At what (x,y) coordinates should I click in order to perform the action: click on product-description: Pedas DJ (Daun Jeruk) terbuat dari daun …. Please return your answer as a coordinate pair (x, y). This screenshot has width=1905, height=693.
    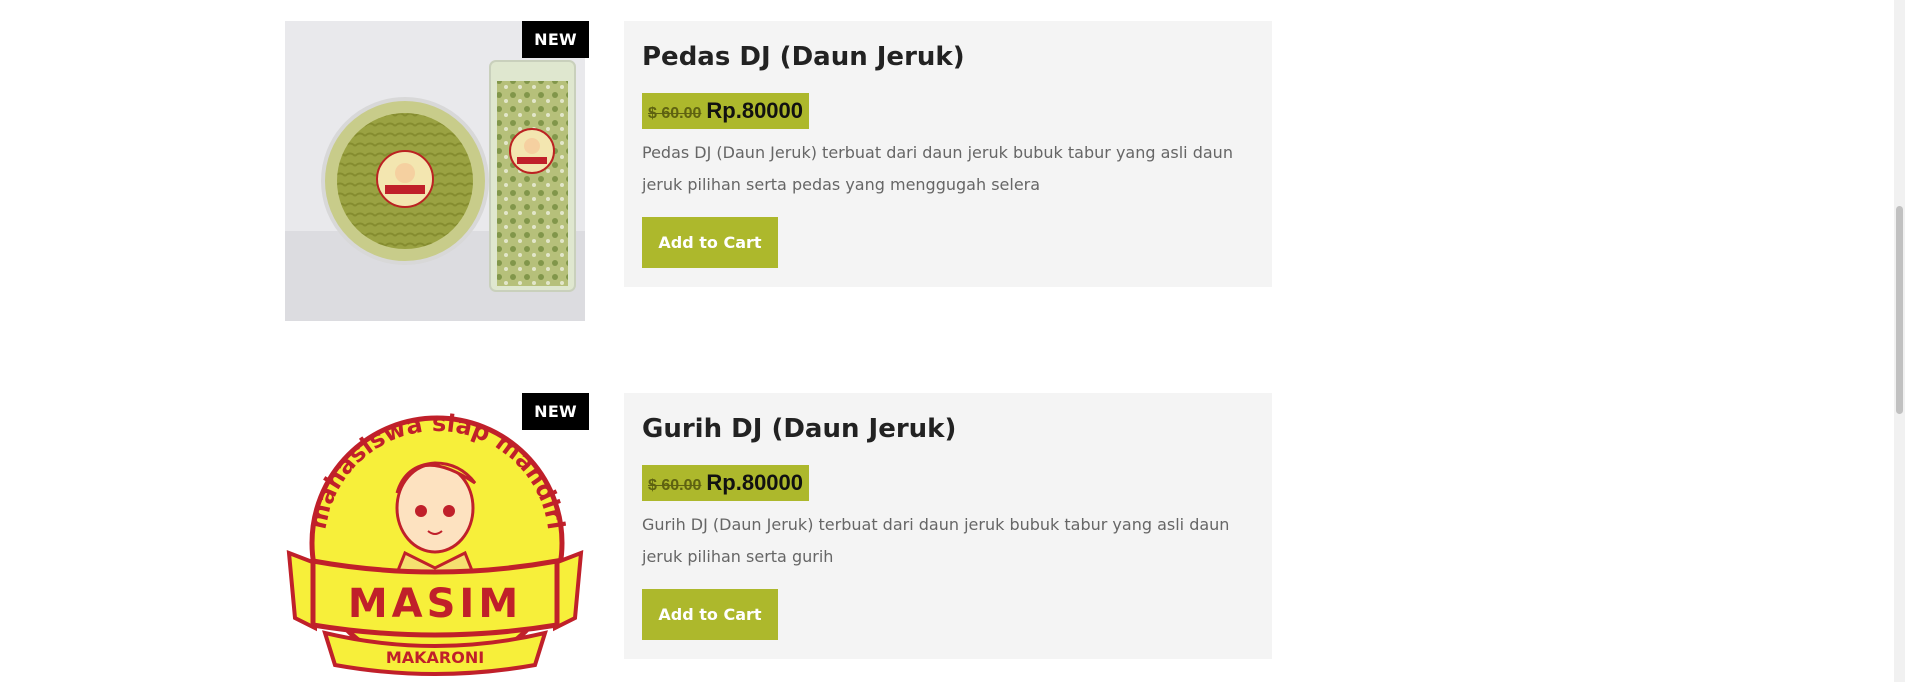
    Looking at the image, I should click on (937, 168).